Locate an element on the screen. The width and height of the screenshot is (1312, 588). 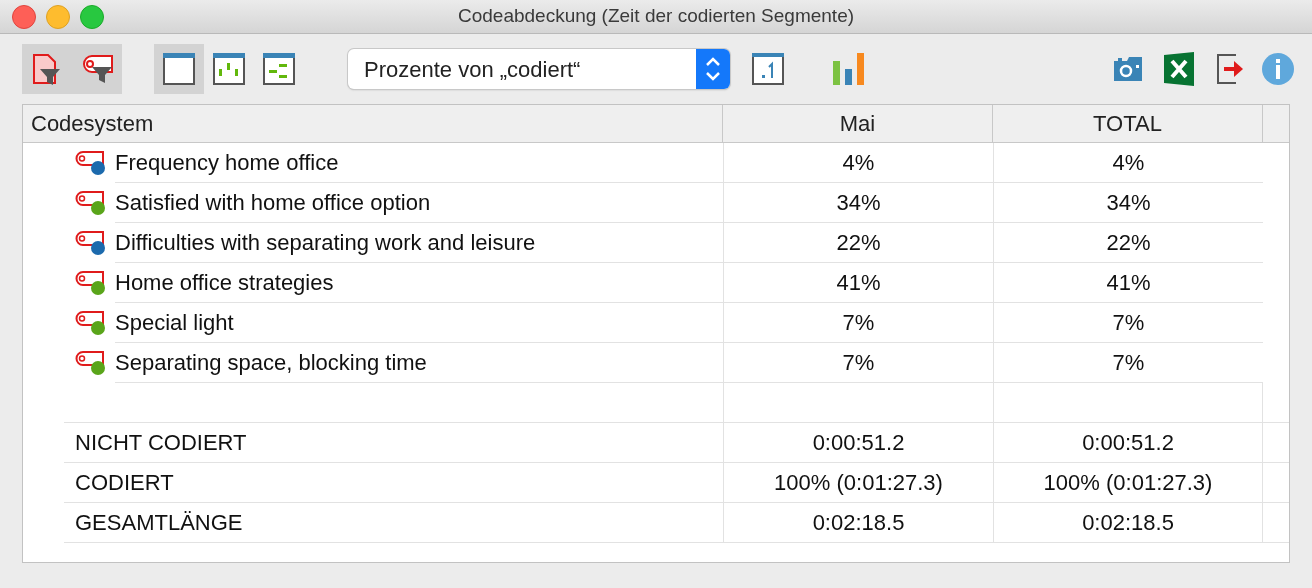
code-name: Frequency home office is located at coordinates (419, 163).